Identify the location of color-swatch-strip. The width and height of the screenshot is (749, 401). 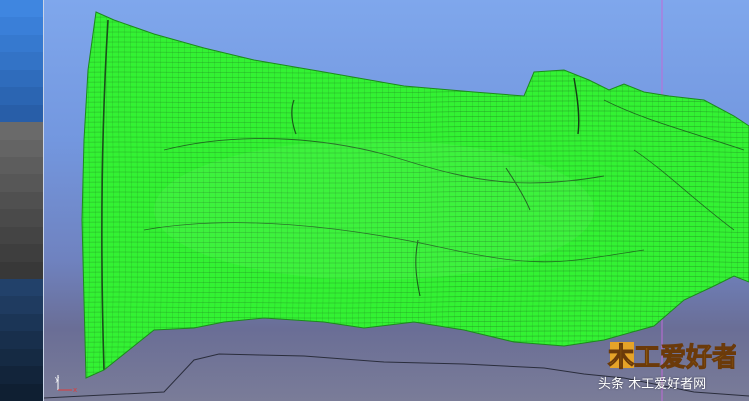
(22, 200).